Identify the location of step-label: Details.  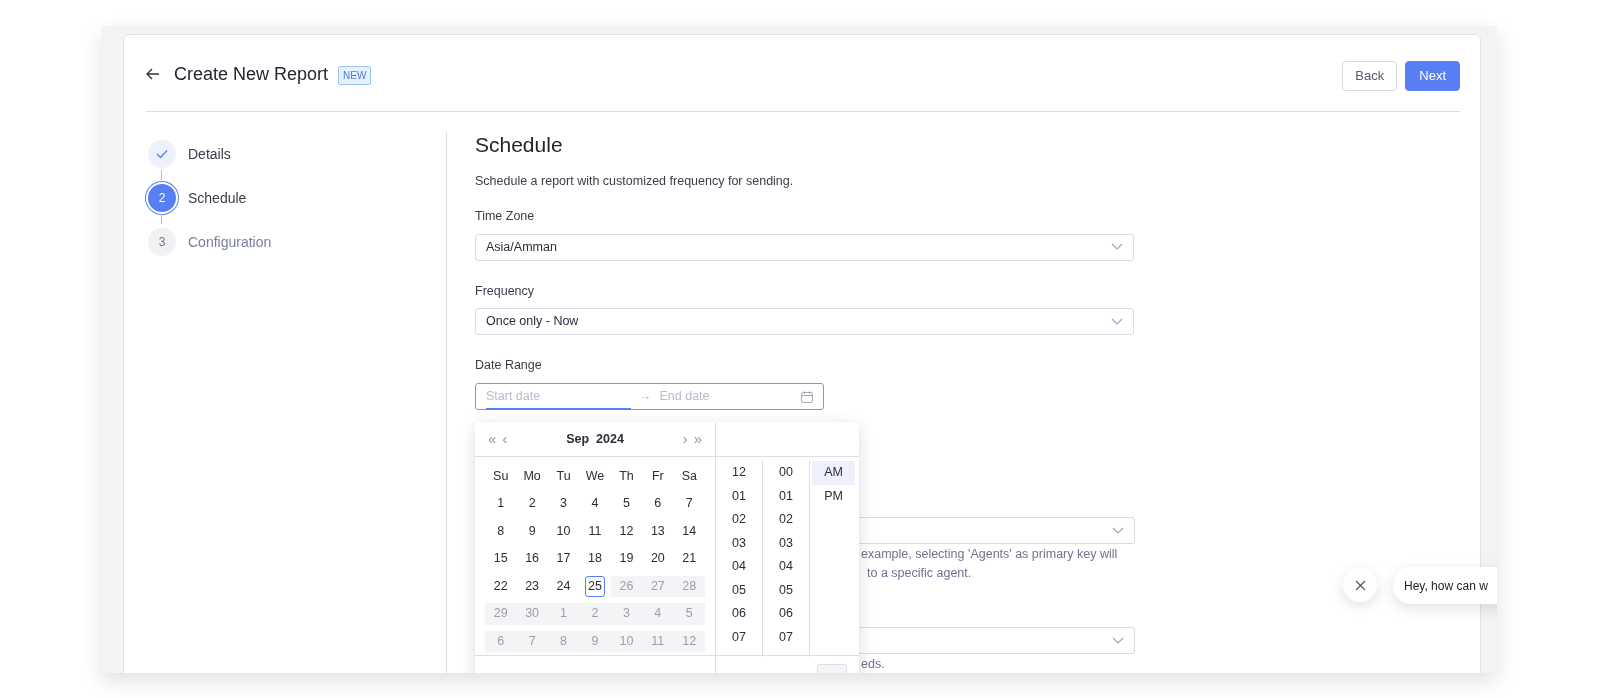
(209, 154).